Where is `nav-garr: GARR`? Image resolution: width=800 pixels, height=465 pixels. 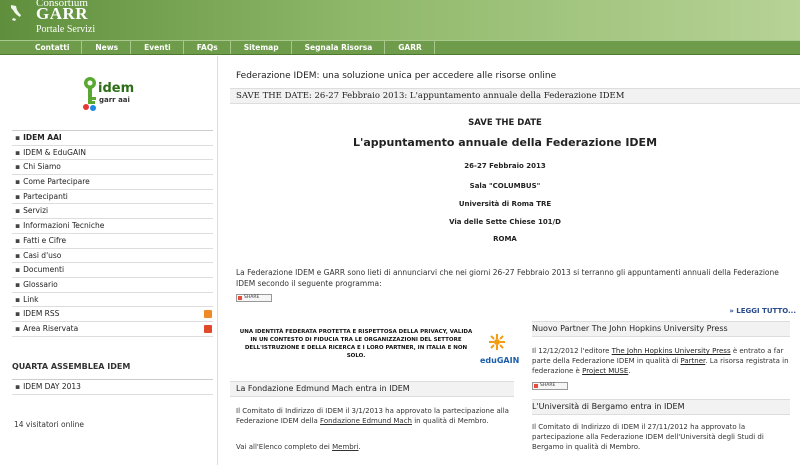
nav-garr: GARR is located at coordinates (410, 47).